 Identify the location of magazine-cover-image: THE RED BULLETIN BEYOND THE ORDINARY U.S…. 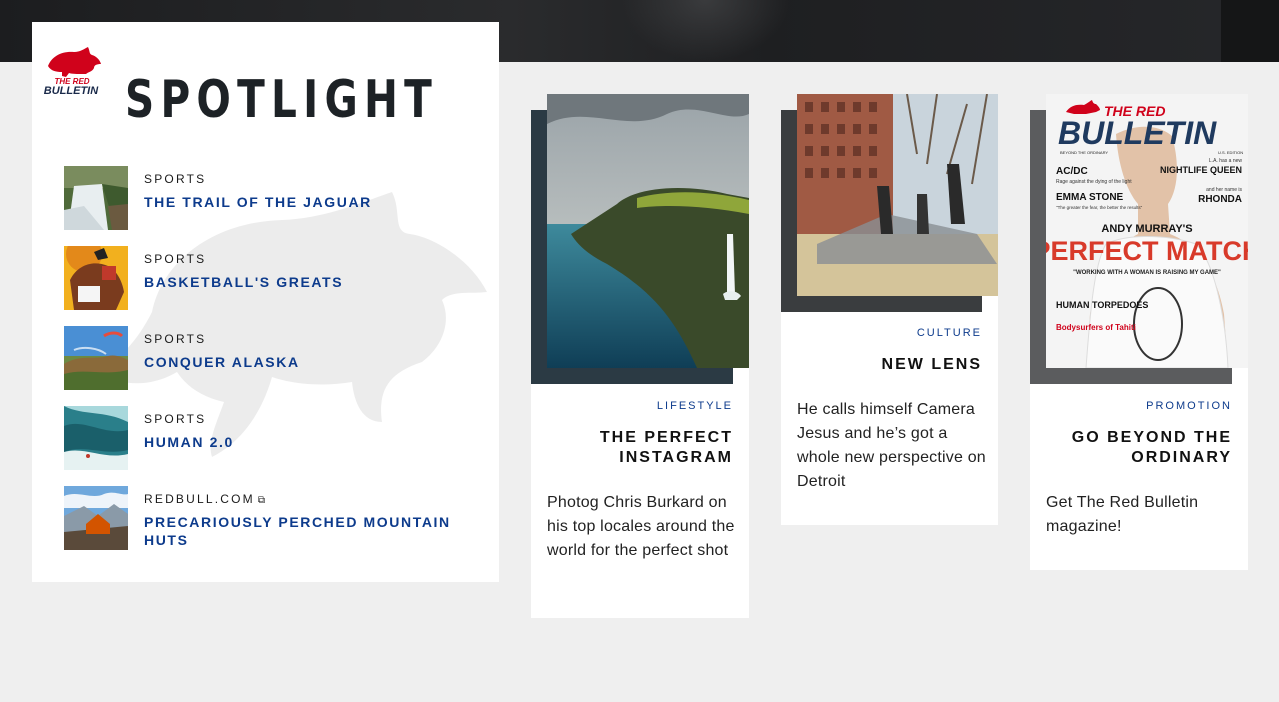
(1147, 231).